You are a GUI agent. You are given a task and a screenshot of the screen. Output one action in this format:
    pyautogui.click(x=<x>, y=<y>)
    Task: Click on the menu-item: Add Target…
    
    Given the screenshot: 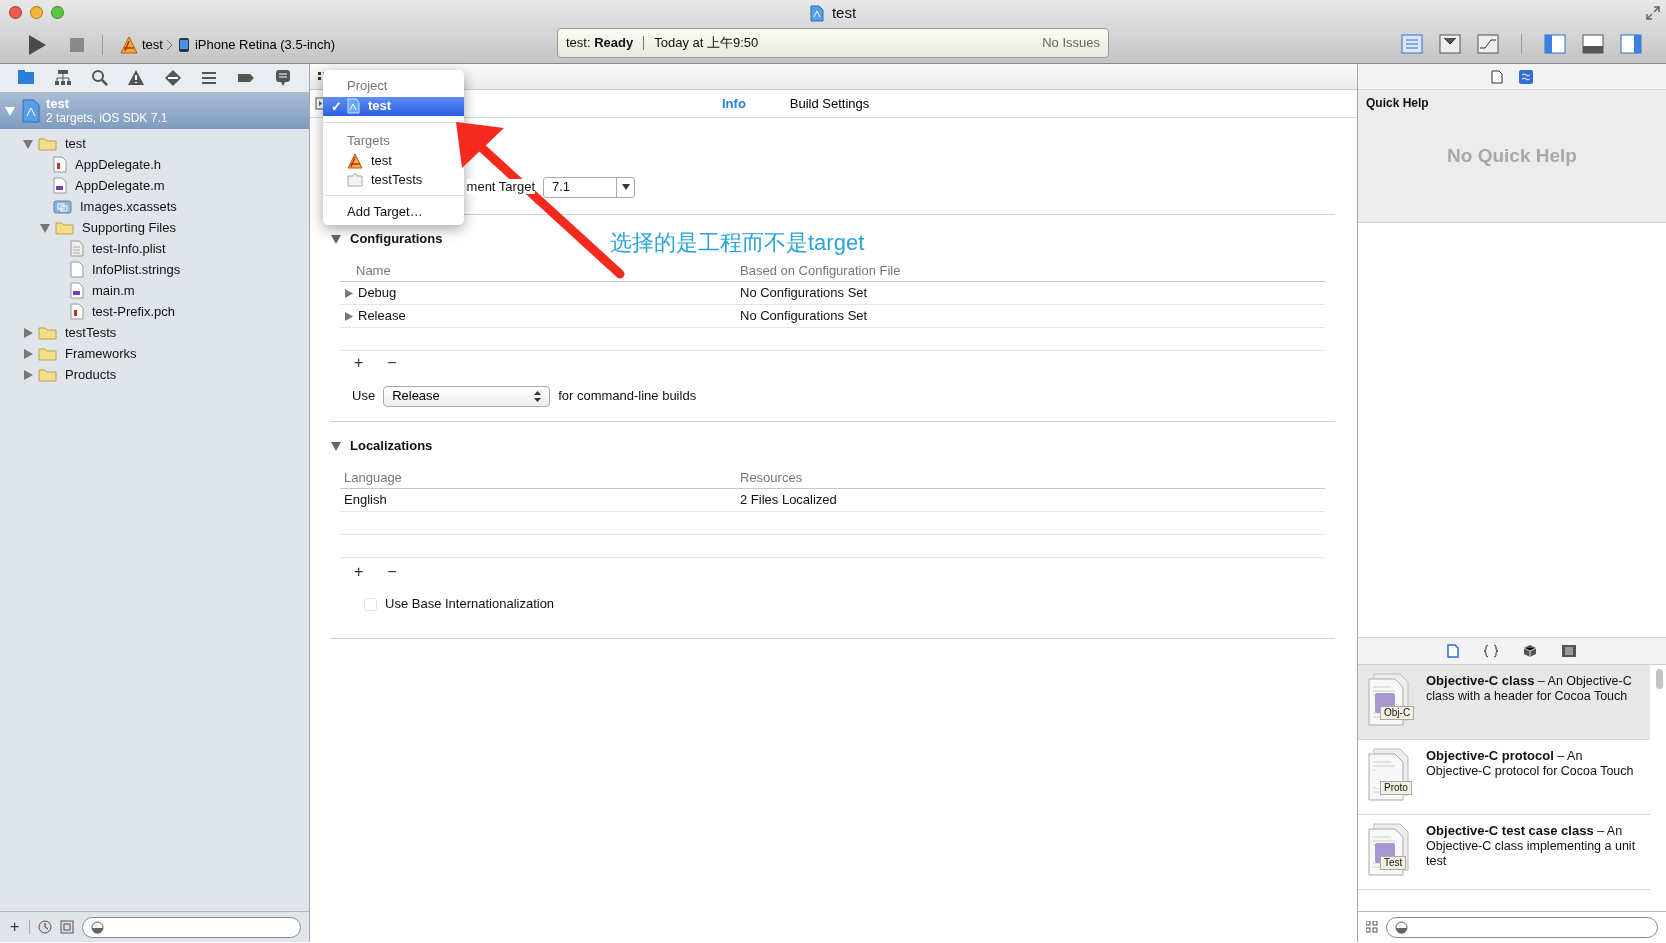 What is the action you would take?
    pyautogui.click(x=393, y=211)
    